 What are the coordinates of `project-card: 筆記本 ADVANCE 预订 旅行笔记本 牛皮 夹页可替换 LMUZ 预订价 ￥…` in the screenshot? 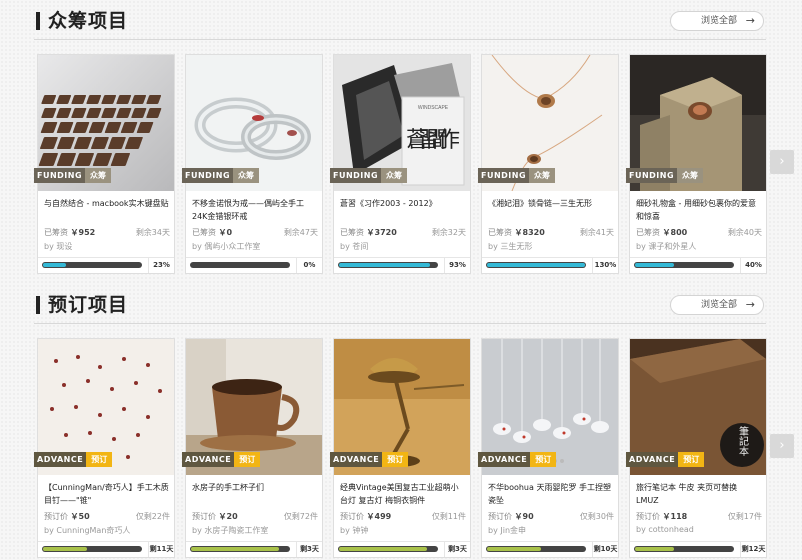 It's located at (696, 448).